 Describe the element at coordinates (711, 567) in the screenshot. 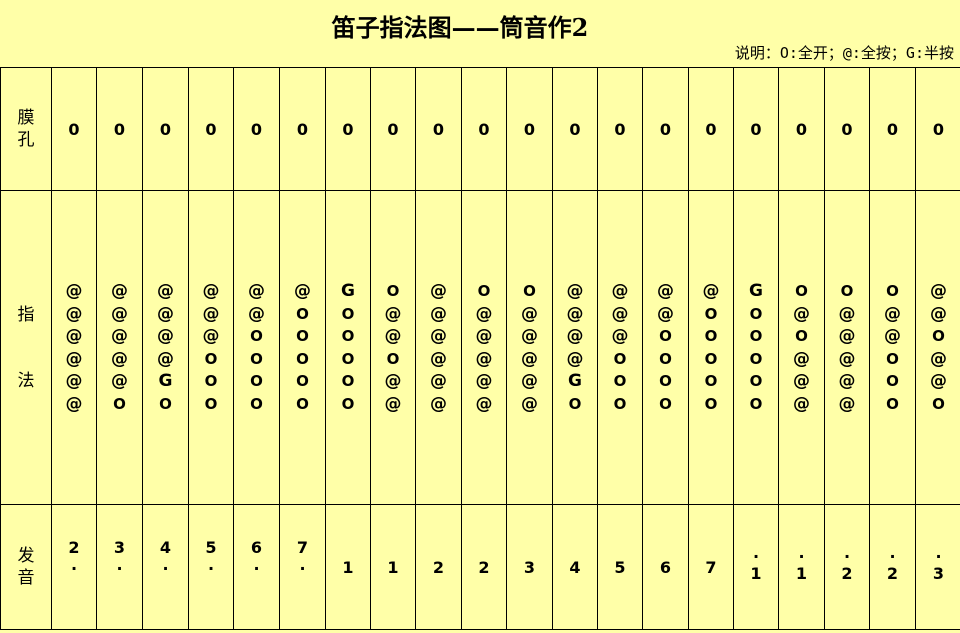

I see `pitch-cell: 7` at that location.